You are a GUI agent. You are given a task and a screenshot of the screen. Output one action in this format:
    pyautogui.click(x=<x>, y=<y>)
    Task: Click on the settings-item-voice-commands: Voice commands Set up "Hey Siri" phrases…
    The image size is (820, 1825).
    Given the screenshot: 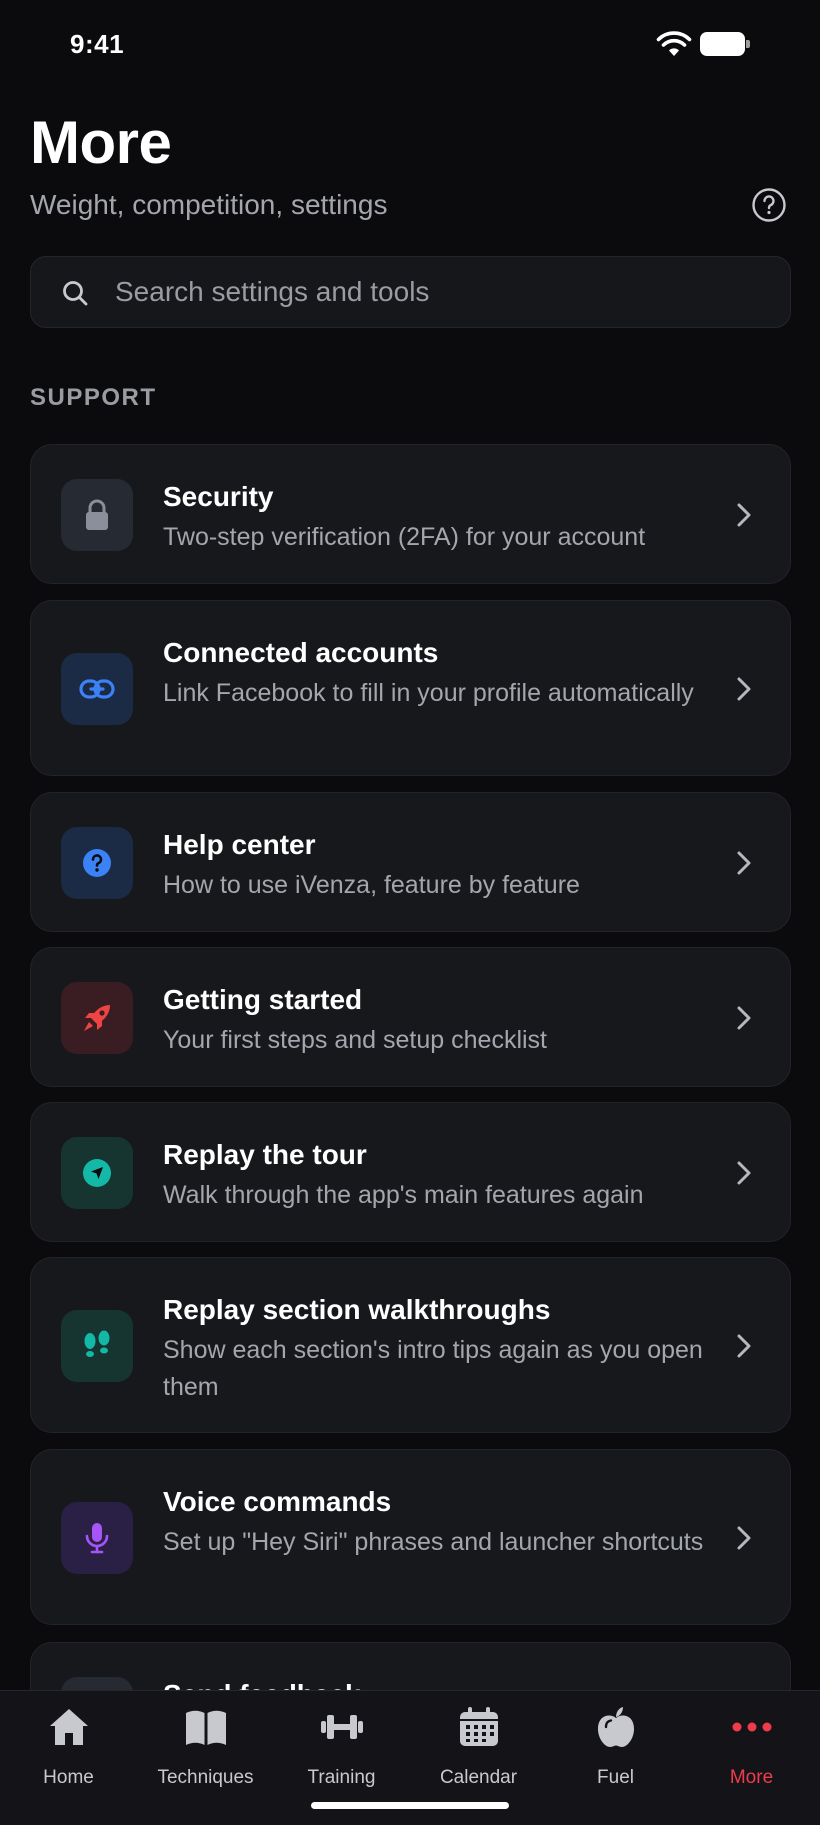 What is the action you would take?
    pyautogui.click(x=410, y=1537)
    